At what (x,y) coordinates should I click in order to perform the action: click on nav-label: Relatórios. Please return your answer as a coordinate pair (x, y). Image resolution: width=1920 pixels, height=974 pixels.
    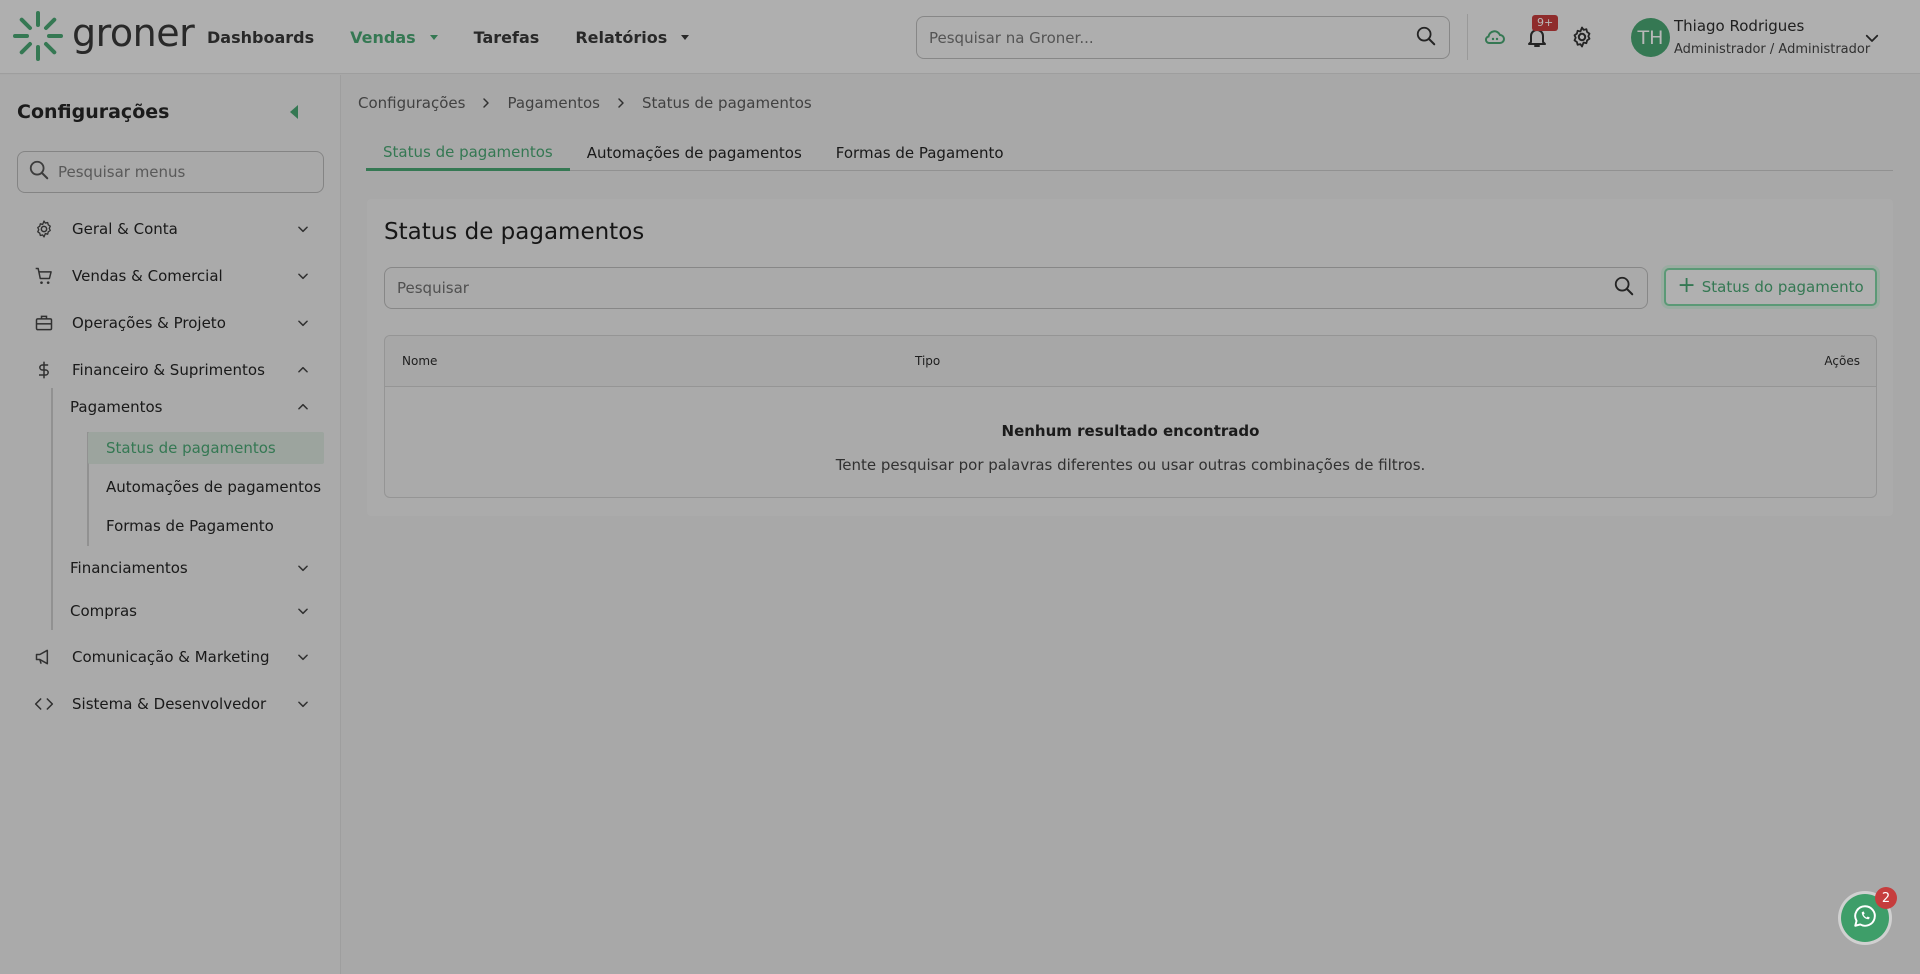
    Looking at the image, I should click on (621, 37).